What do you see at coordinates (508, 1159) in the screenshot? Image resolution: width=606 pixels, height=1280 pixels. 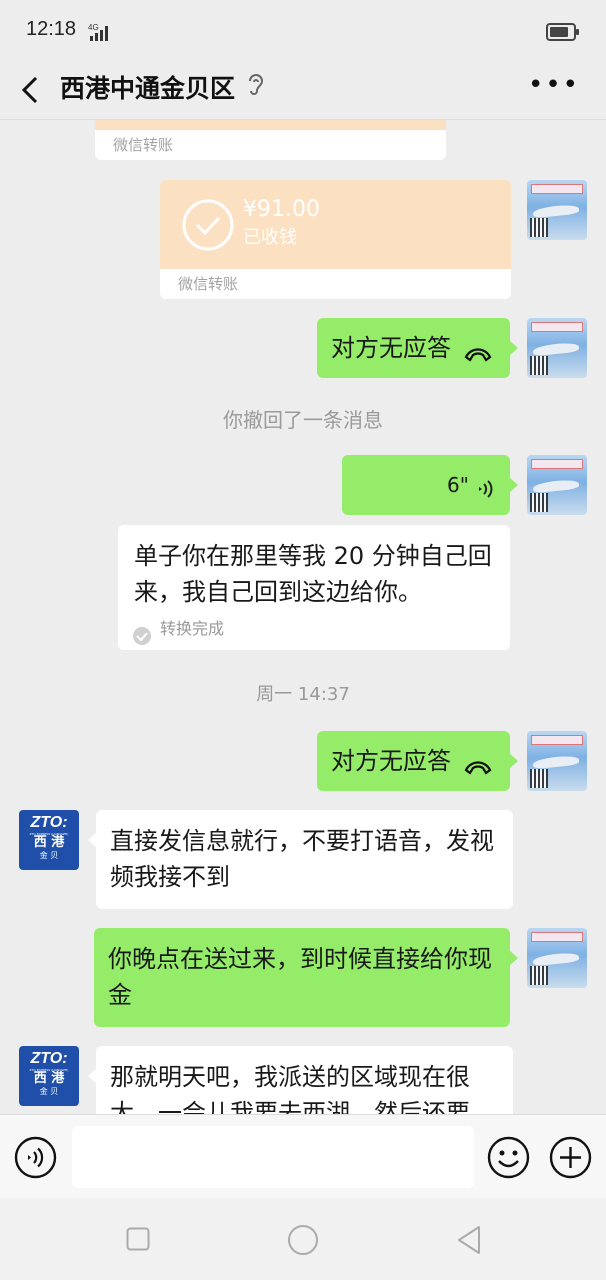 I see `emoji-icon` at bounding box center [508, 1159].